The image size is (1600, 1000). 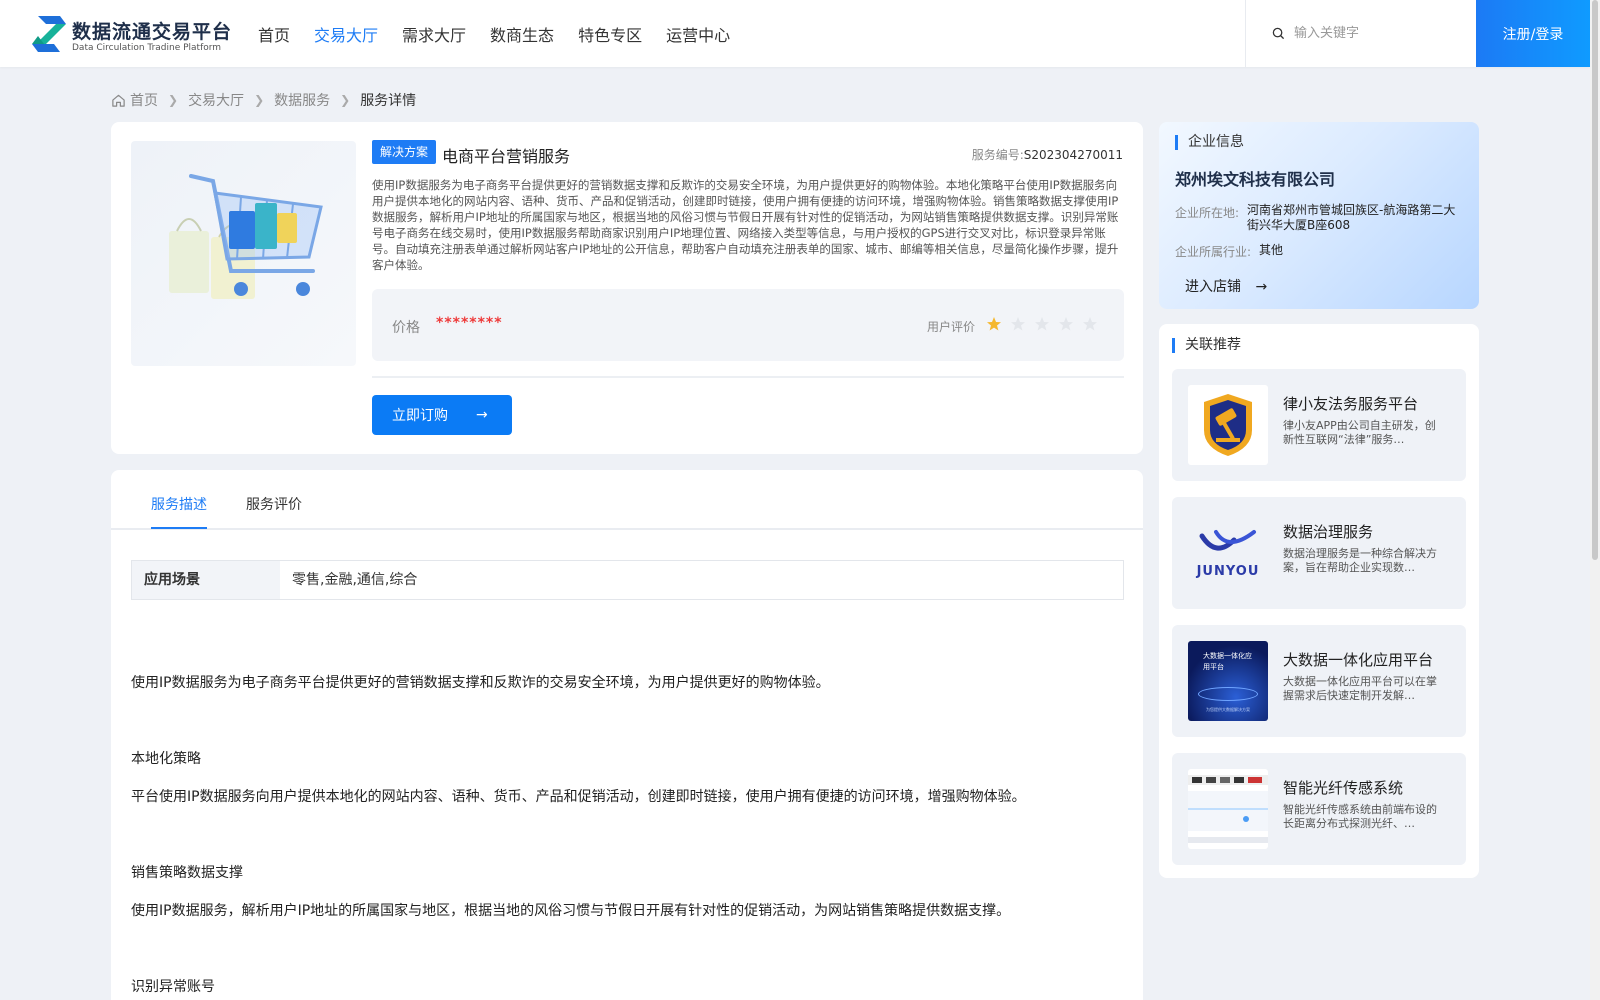 I want to click on logo-mark-icon, so click(x=49, y=34).